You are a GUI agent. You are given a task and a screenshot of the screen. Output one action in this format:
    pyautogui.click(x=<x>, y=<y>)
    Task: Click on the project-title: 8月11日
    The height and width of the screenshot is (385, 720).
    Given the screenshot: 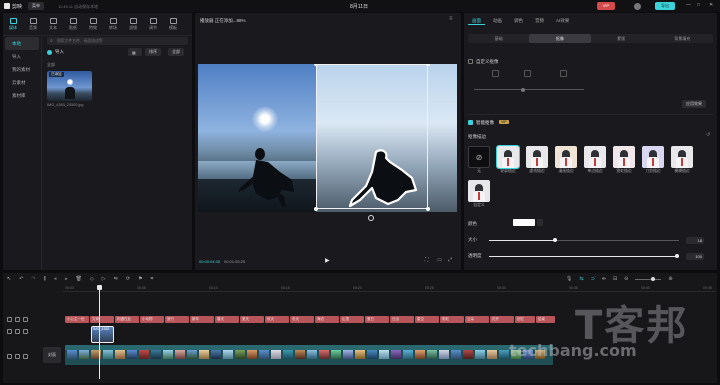 What is the action you would take?
    pyautogui.click(x=359, y=6)
    